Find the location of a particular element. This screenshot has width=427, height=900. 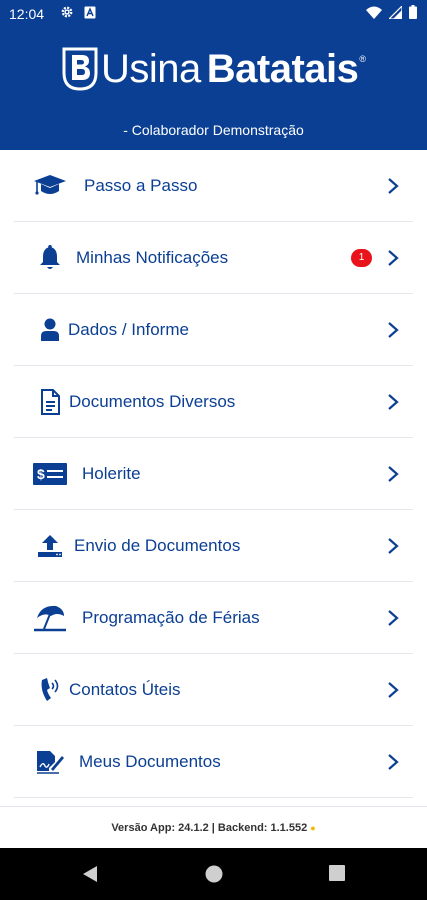

menu-item-minhas-notificacoes: Minhas Notificações 1 is located at coordinates (213, 258).